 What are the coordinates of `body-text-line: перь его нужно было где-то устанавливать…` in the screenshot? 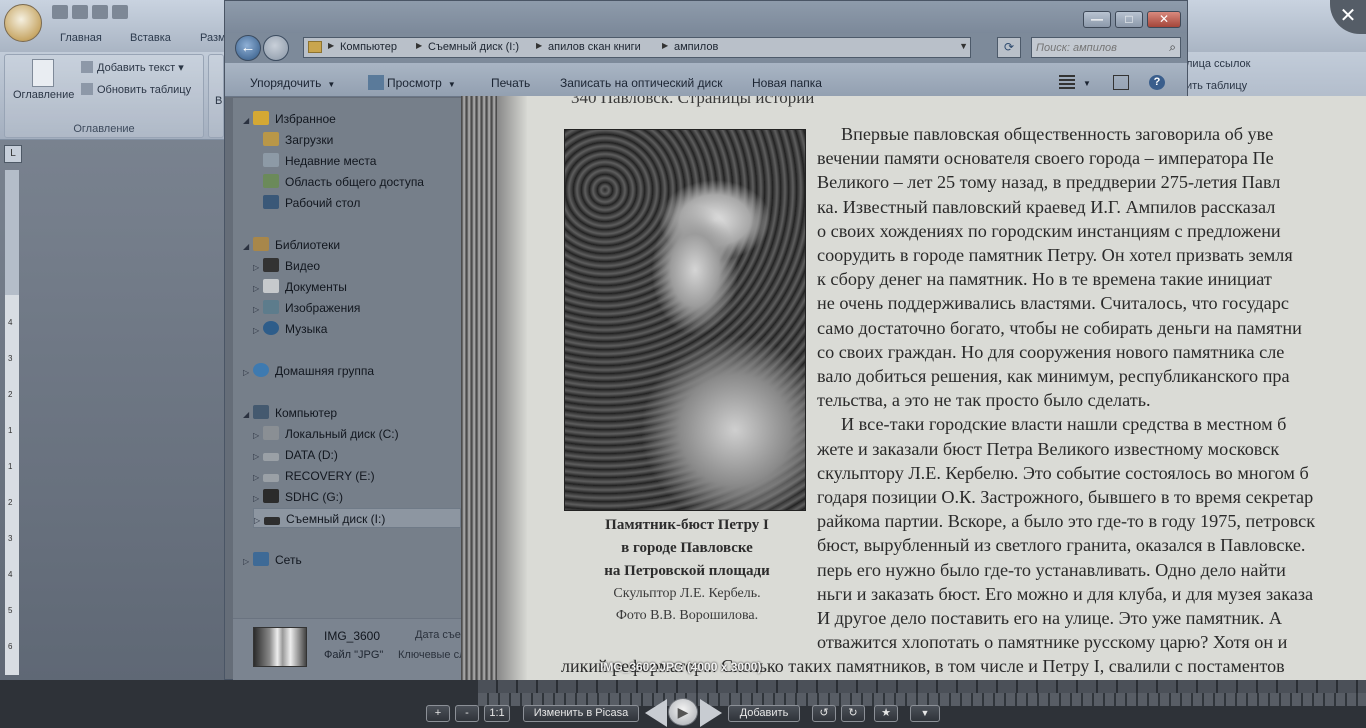 It's located at (1051, 569).